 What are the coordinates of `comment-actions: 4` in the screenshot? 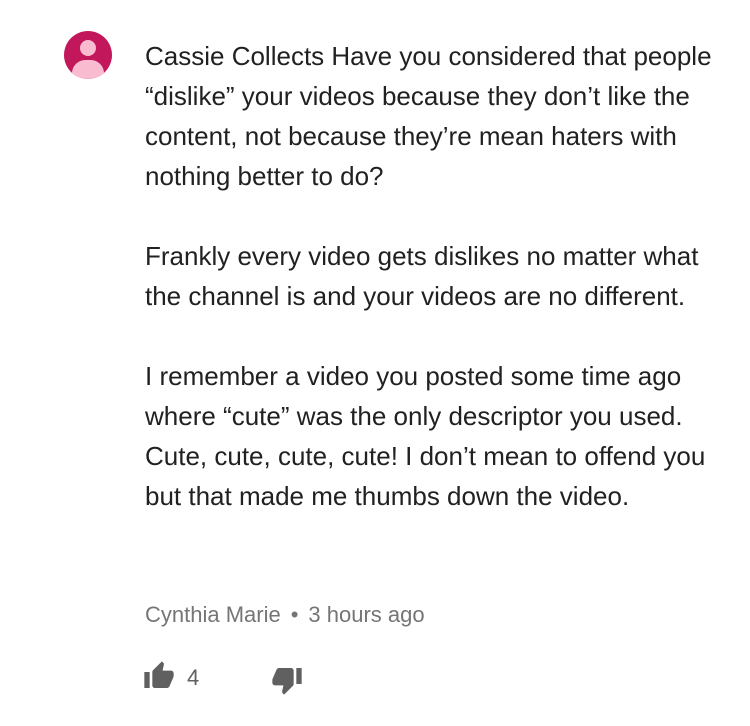 It's located at (243, 678).